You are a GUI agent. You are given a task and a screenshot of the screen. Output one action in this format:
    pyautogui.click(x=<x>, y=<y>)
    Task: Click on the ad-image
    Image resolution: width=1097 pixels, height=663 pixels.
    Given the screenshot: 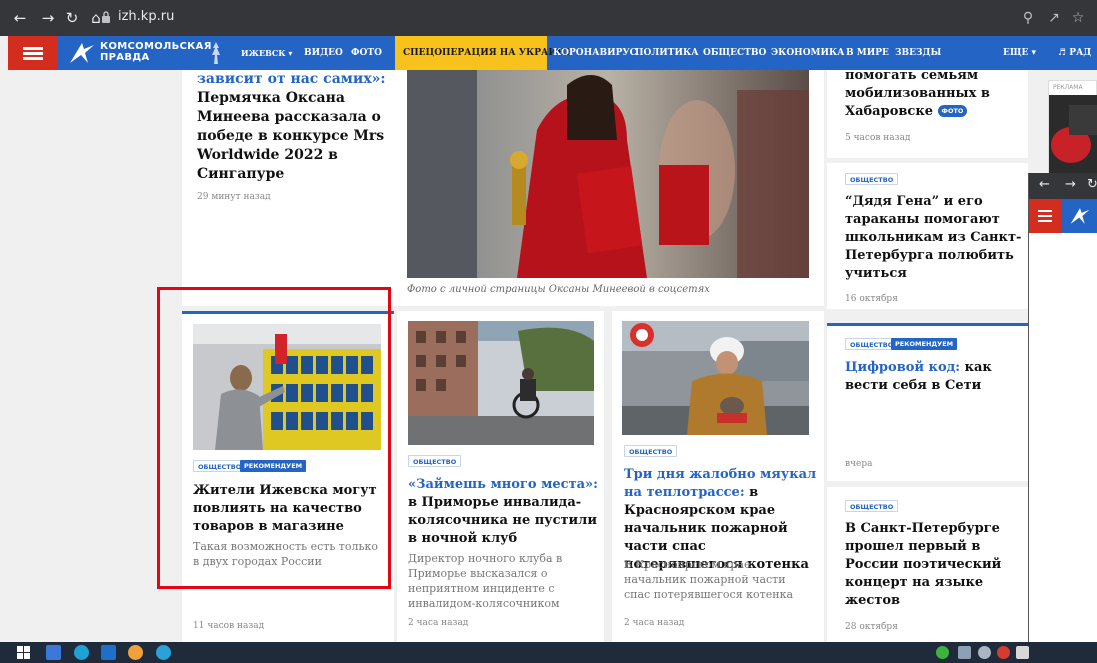 What is the action you would take?
    pyautogui.click(x=1073, y=134)
    